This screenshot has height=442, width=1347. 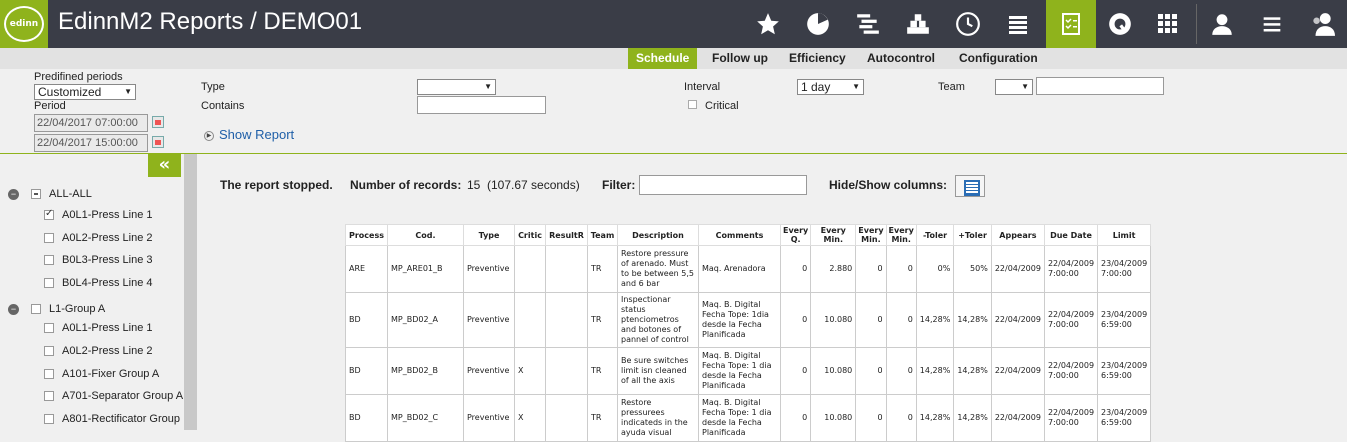 I want to click on column-header: Process, so click(x=366, y=235).